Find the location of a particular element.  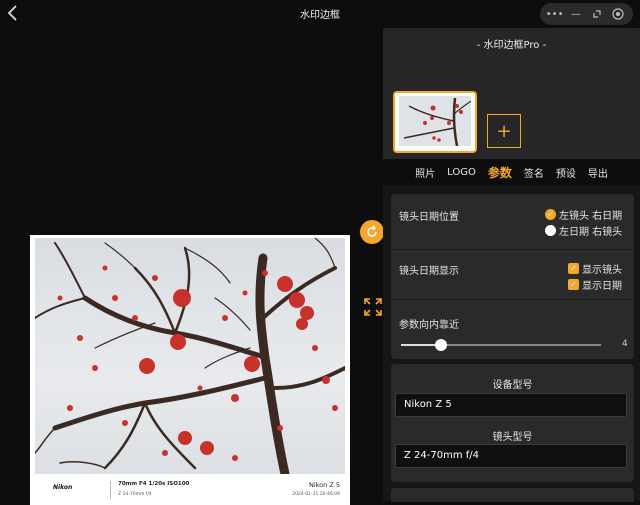

checkbox-label: 显示镜头 is located at coordinates (602, 270).